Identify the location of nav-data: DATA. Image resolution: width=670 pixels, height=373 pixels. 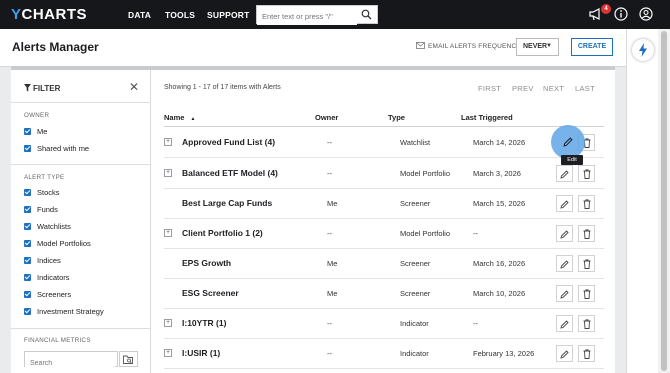
(139, 15).